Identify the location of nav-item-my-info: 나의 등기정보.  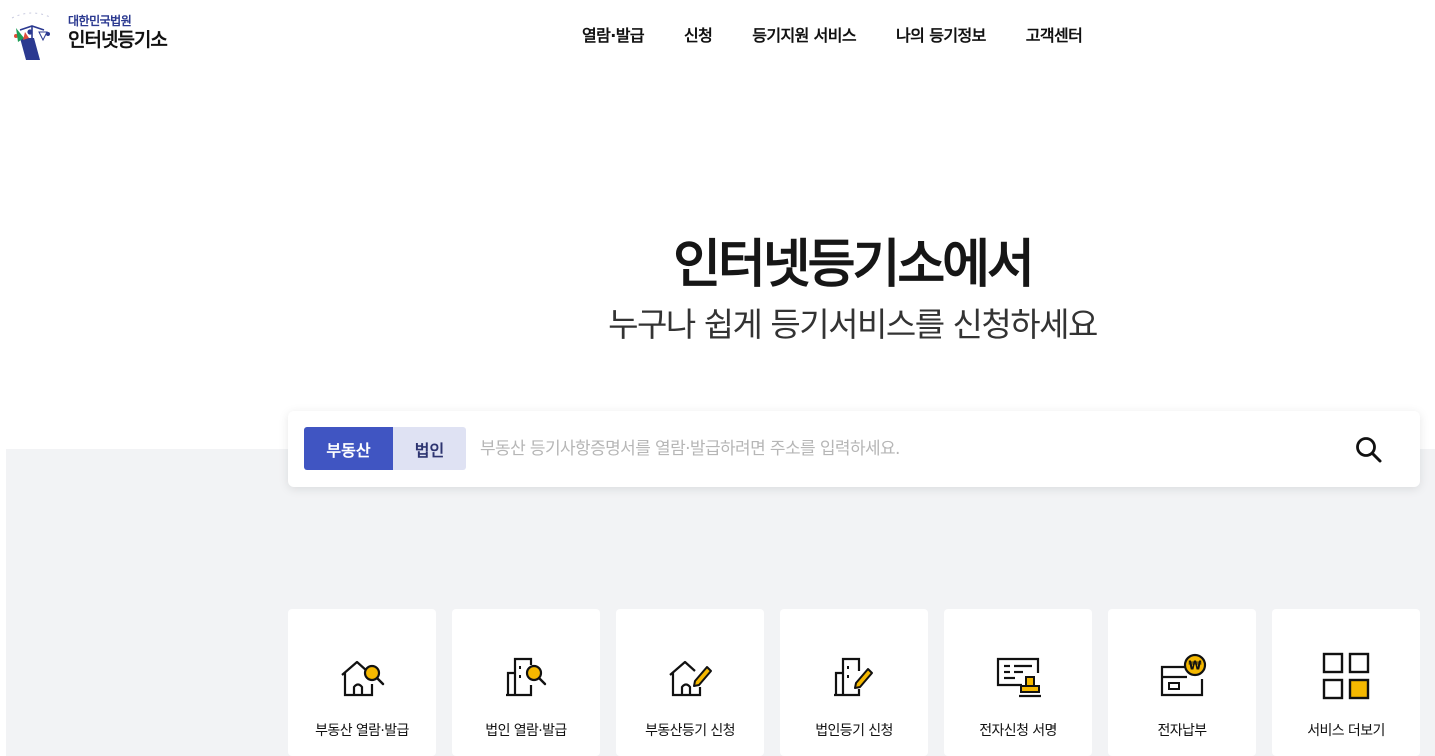
(941, 34).